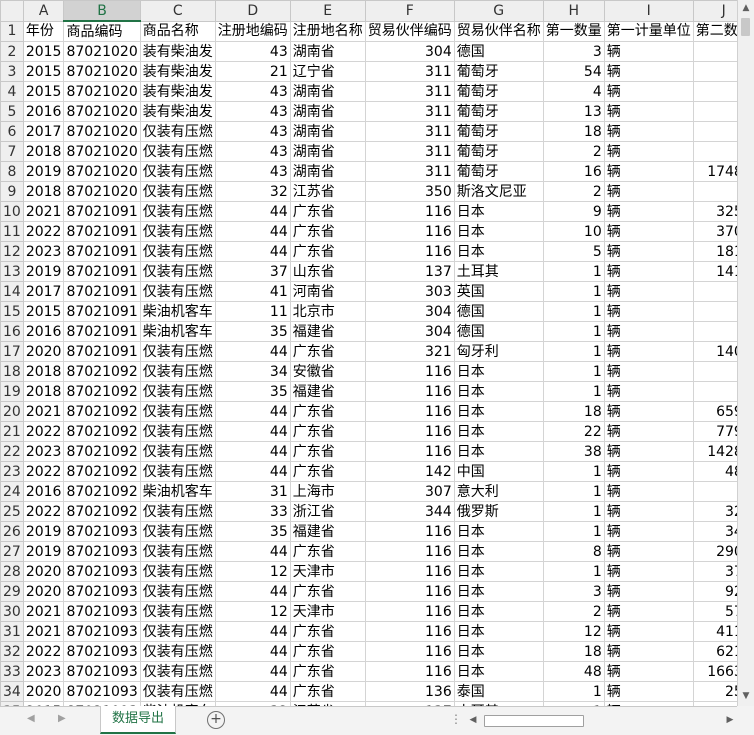  I want to click on column-header-h: H, so click(573, 11).